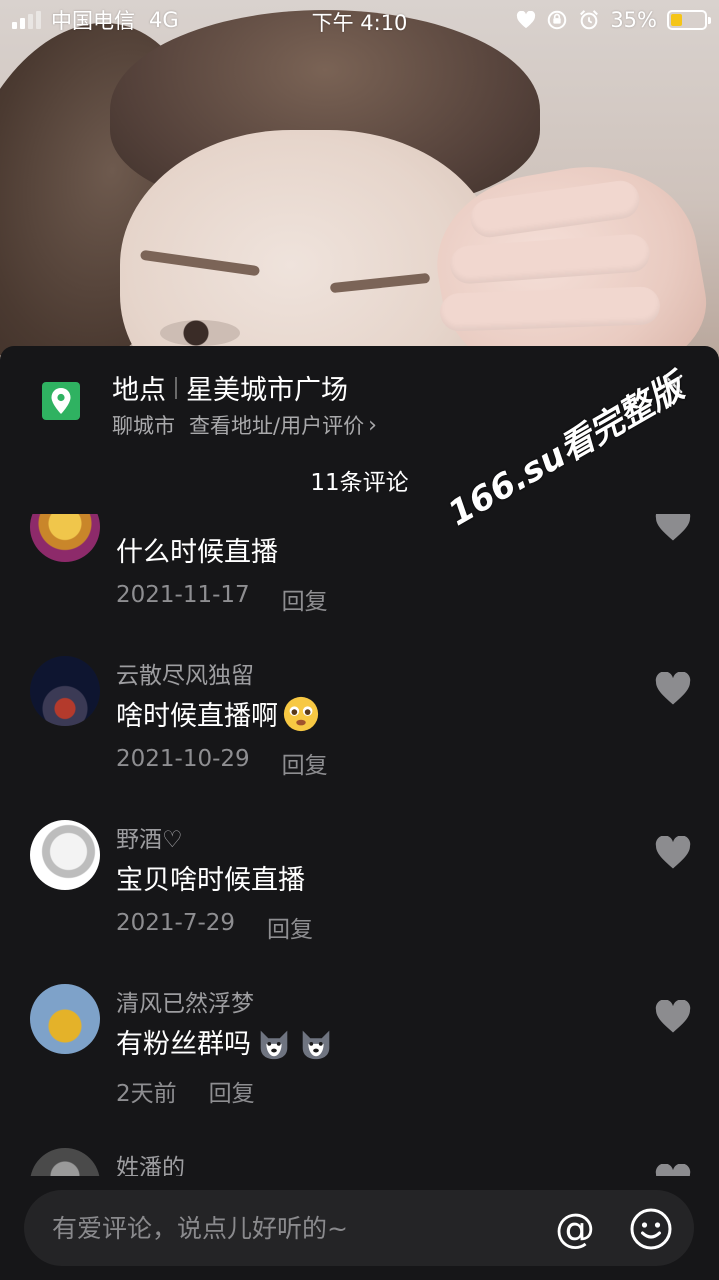 The height and width of the screenshot is (1280, 719). What do you see at coordinates (633, 20) in the screenshot?
I see `battery-percent: 35%` at bounding box center [633, 20].